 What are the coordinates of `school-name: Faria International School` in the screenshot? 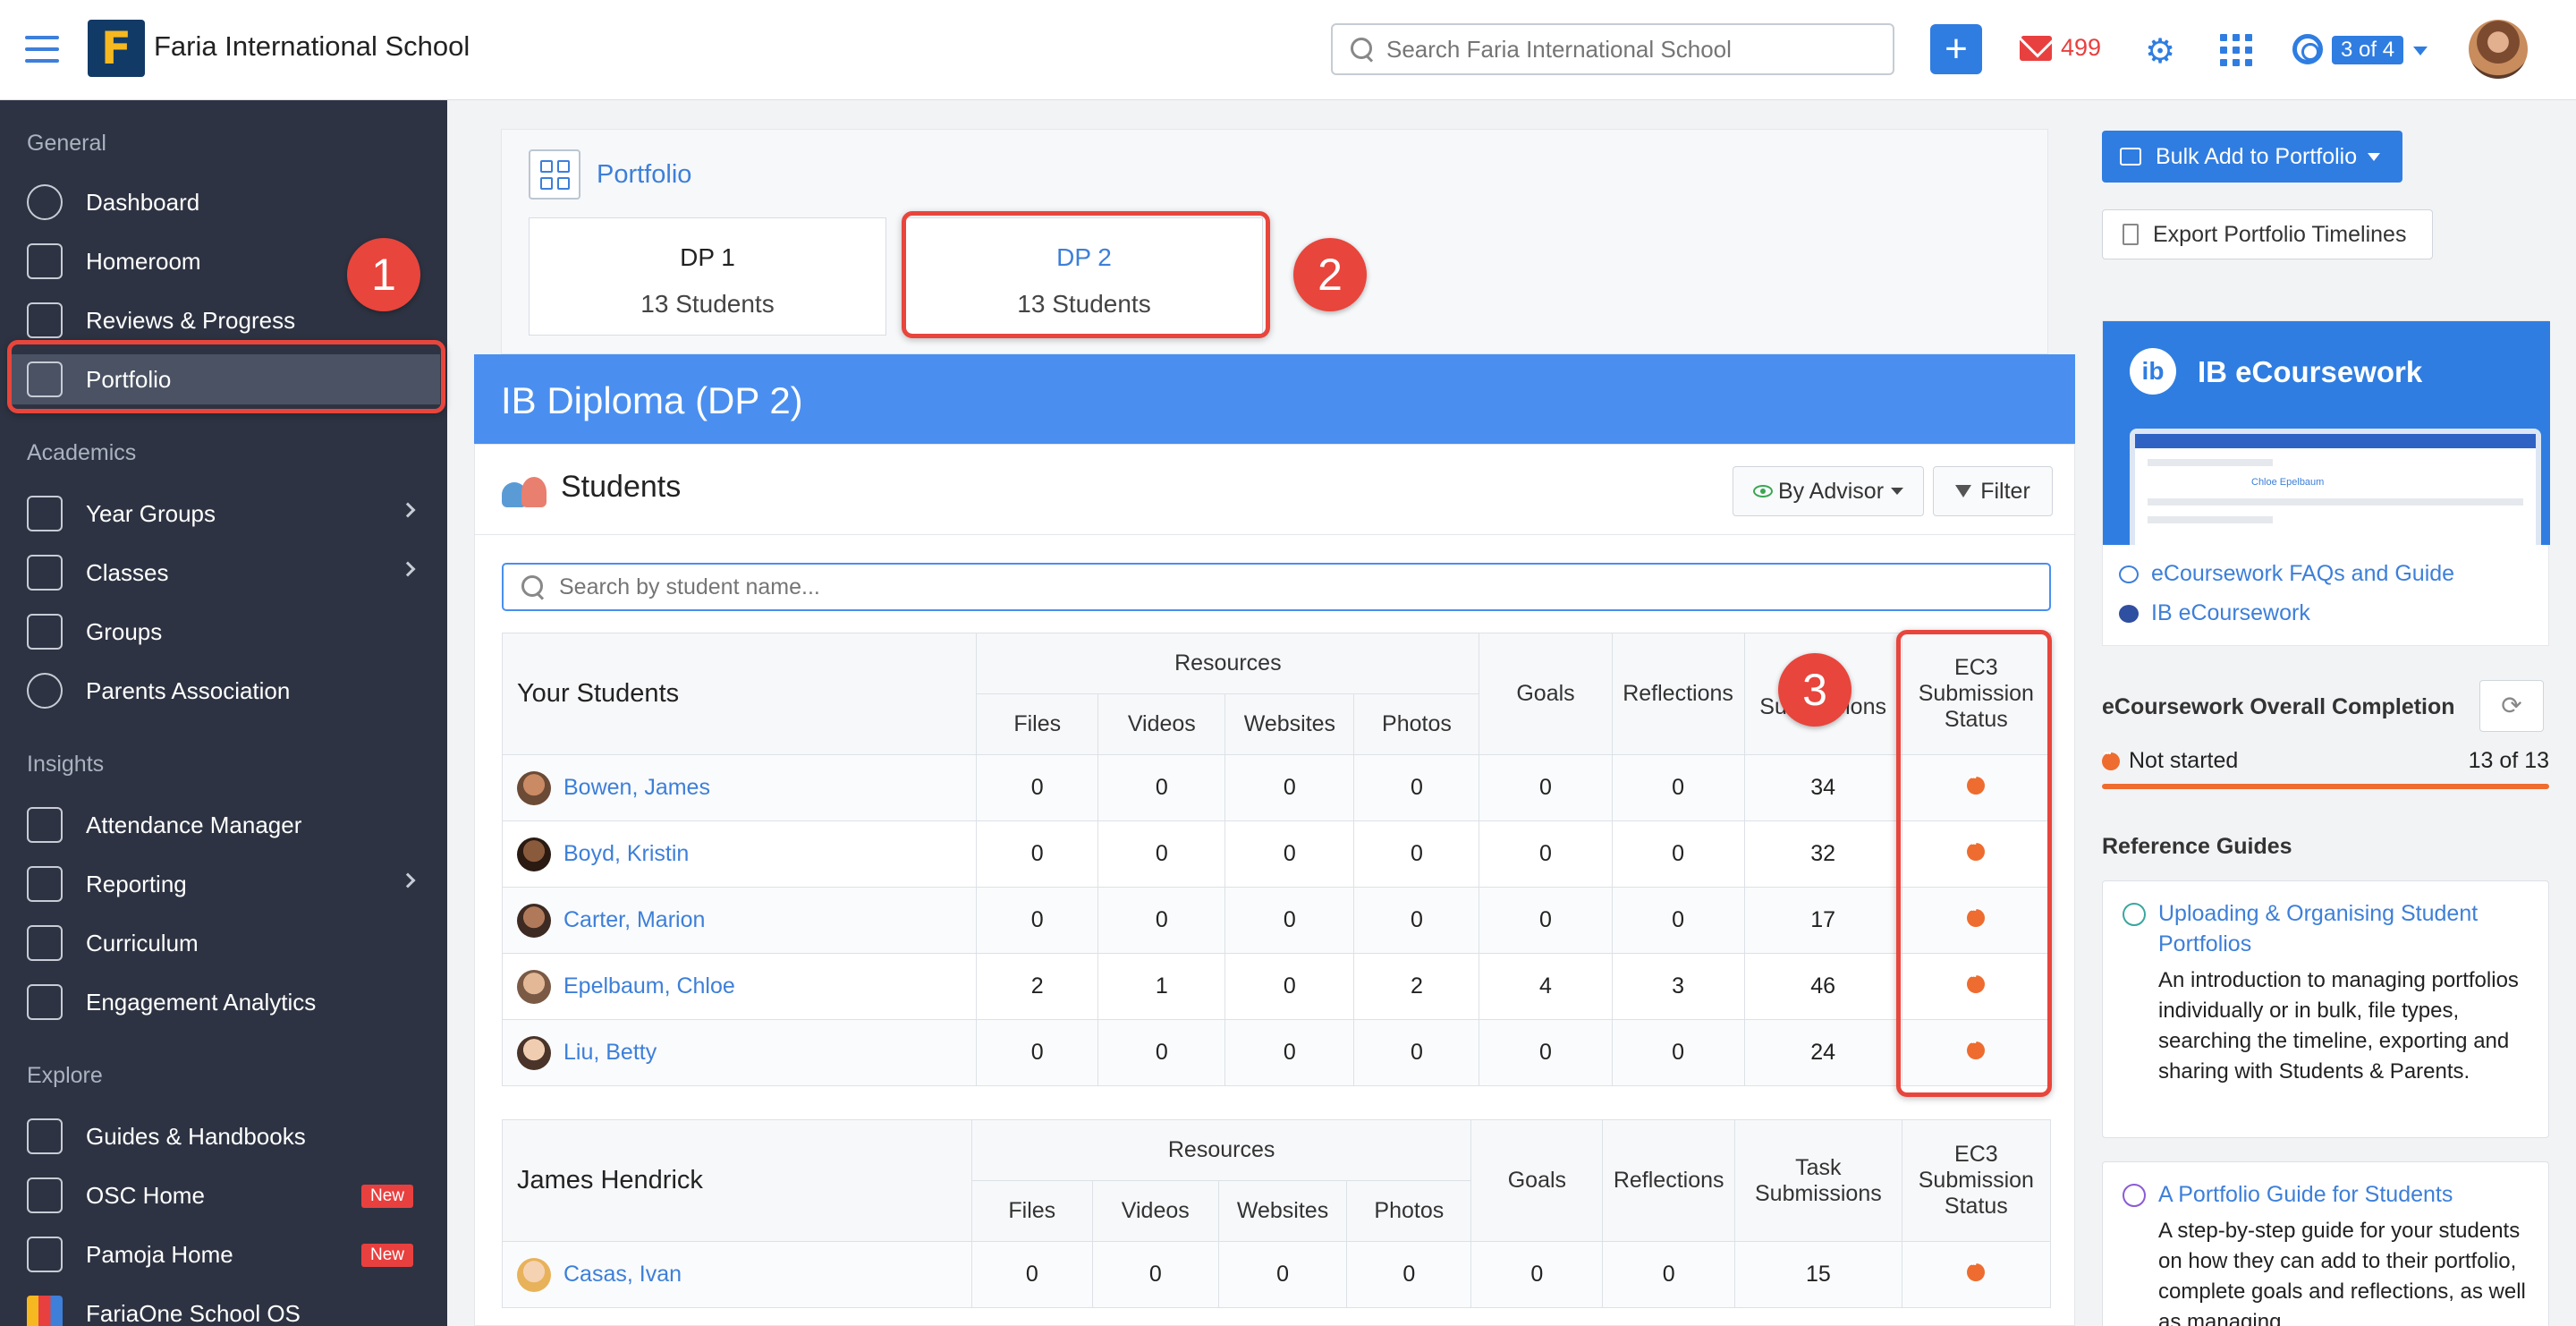 It's located at (312, 46).